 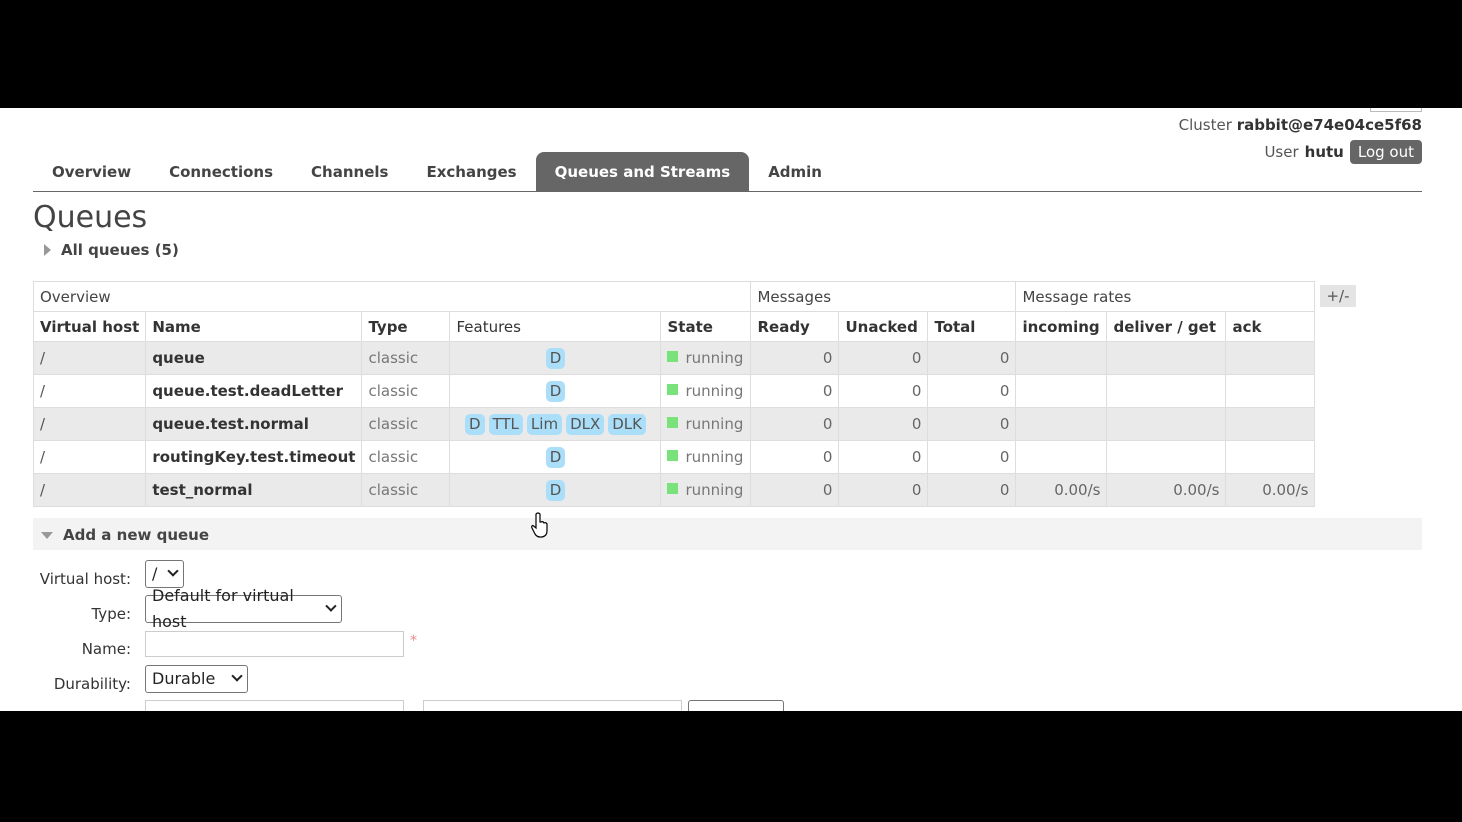 I want to click on arguments-key-input, so click(x=274, y=705).